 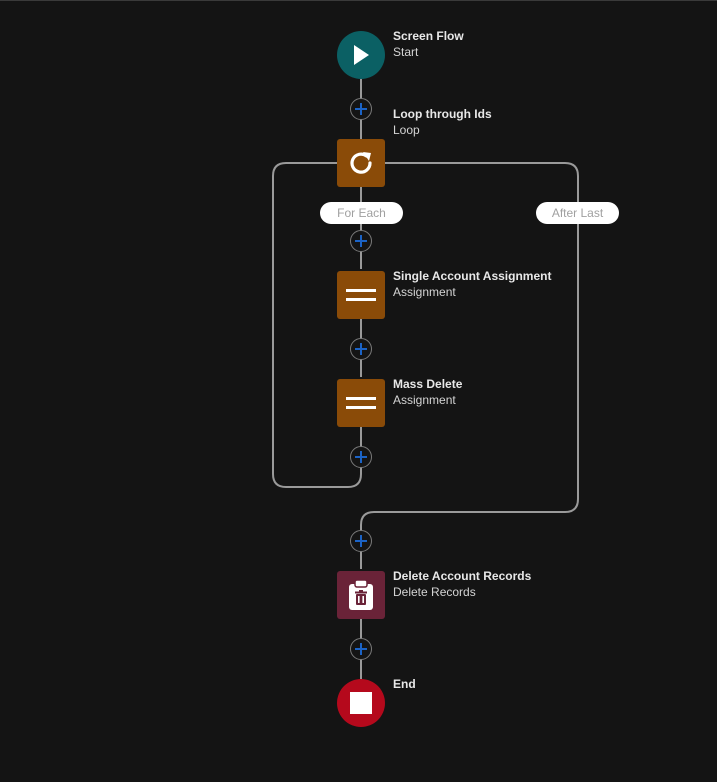 I want to click on single-account-assignment-node, so click(x=361, y=295).